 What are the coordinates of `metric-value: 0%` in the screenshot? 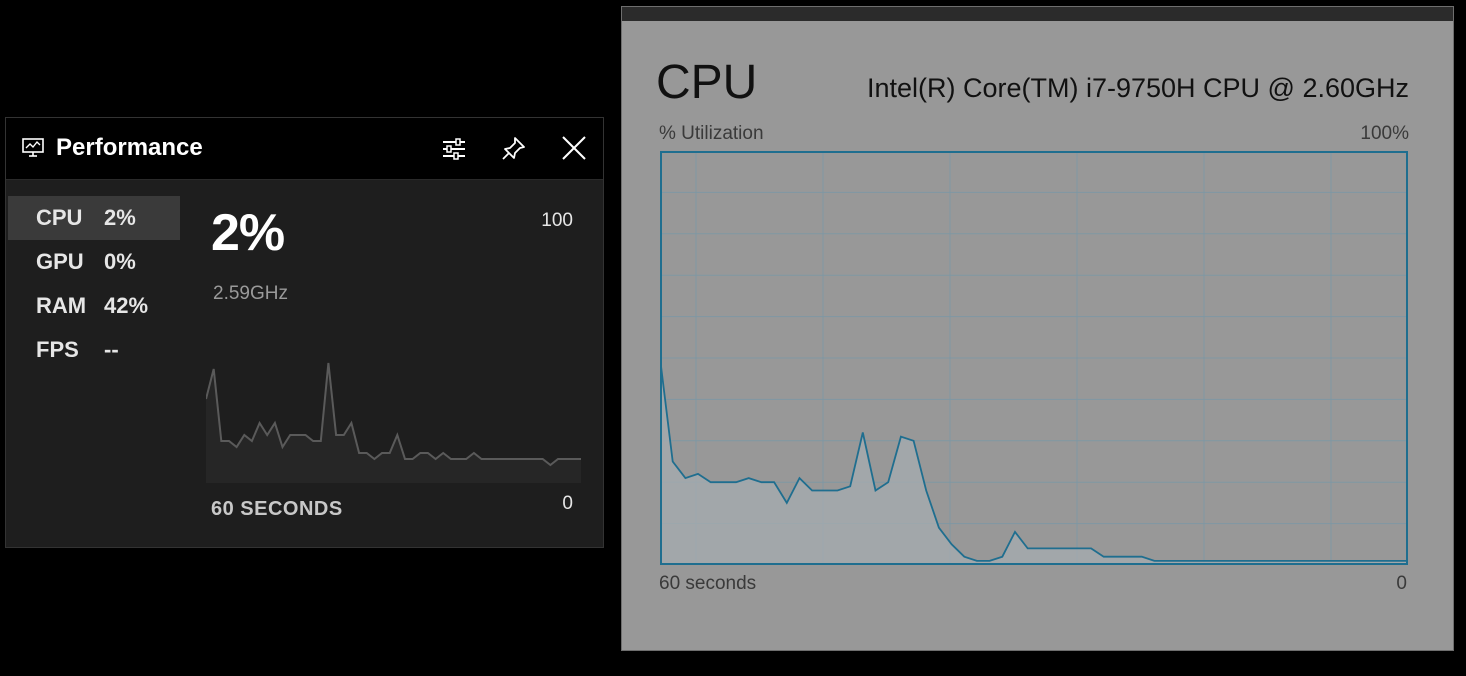 It's located at (120, 261).